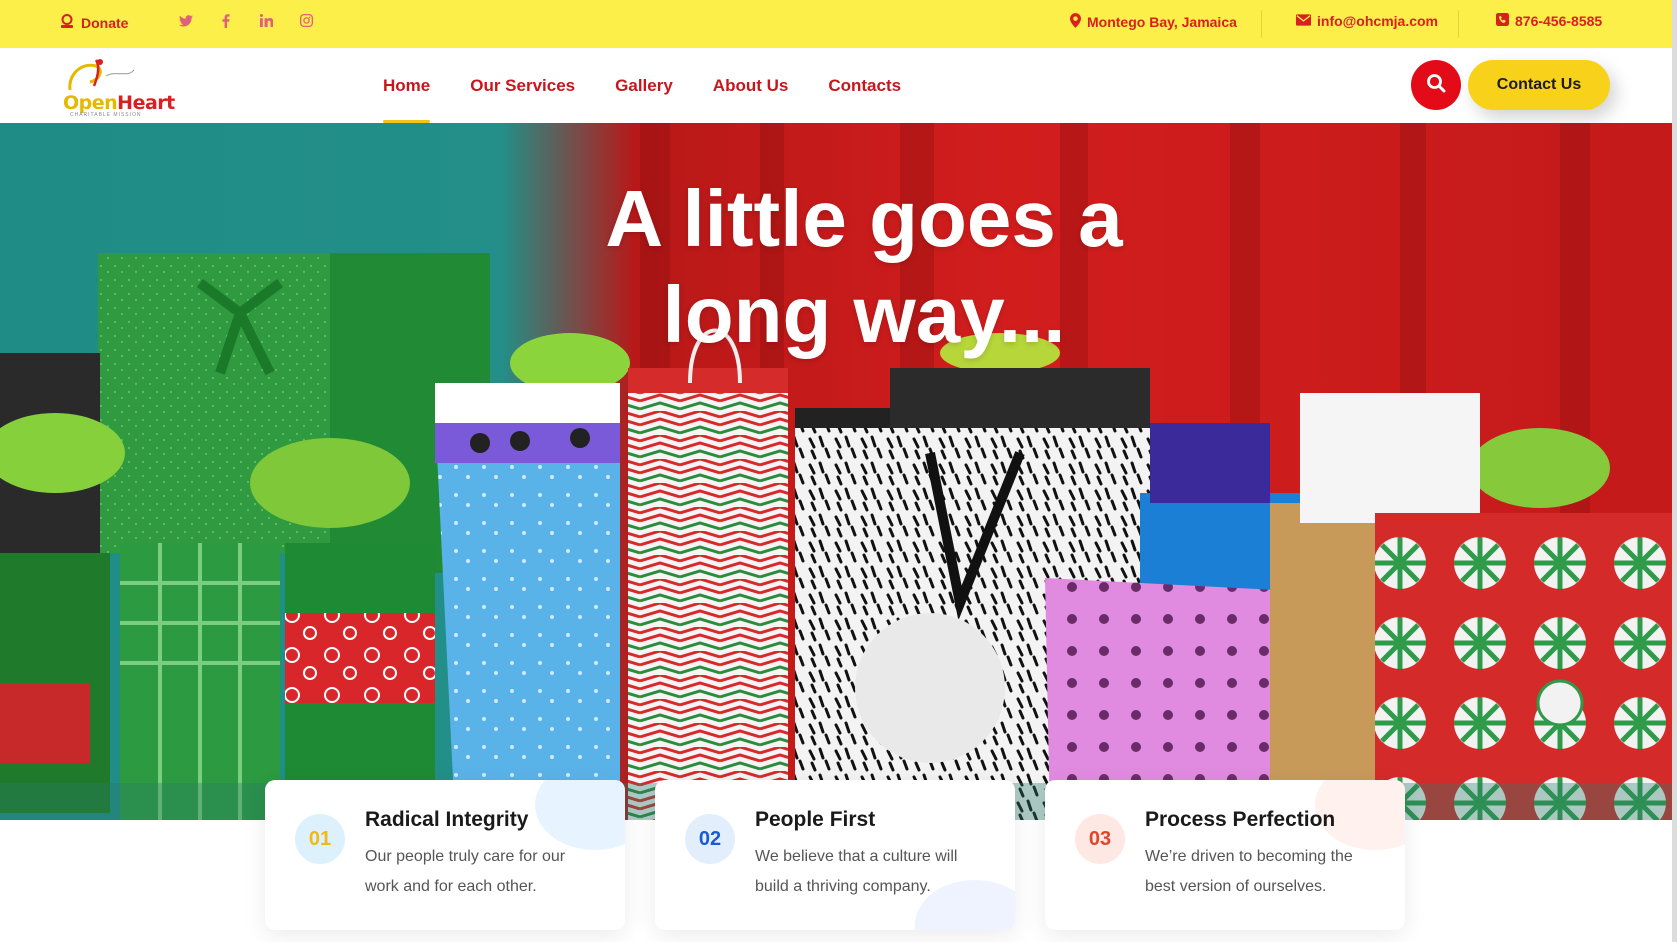 This screenshot has height=942, width=1677. I want to click on phone-info: 876-456-8585, so click(1549, 21).